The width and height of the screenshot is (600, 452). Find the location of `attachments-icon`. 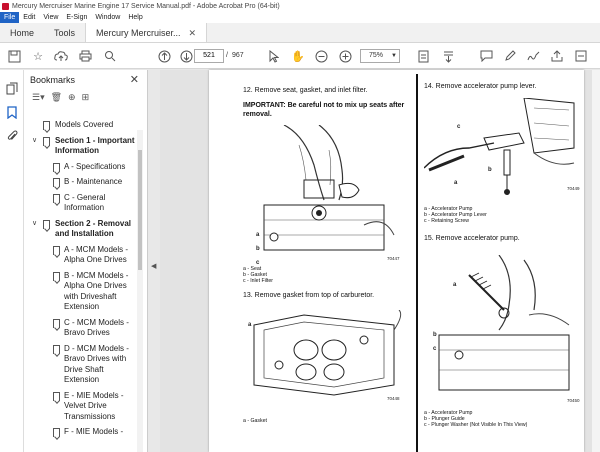

attachments-icon is located at coordinates (12, 137).